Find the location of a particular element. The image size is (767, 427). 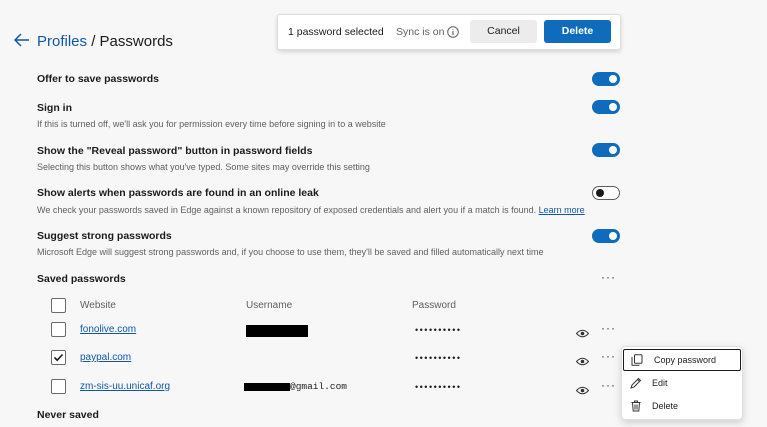

menu-item-copy-password: Copy password is located at coordinates (682, 360).